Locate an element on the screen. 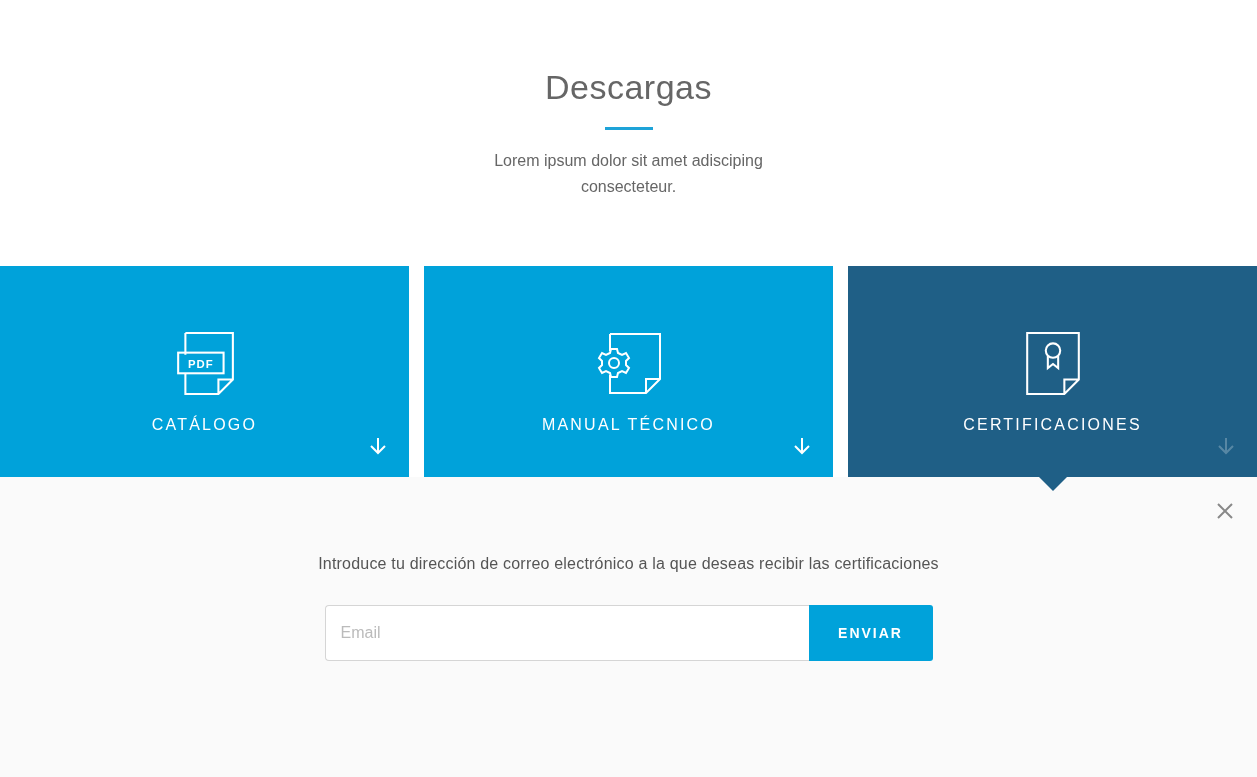  download-card: MANUAL TÉCNICO is located at coordinates (628, 371).